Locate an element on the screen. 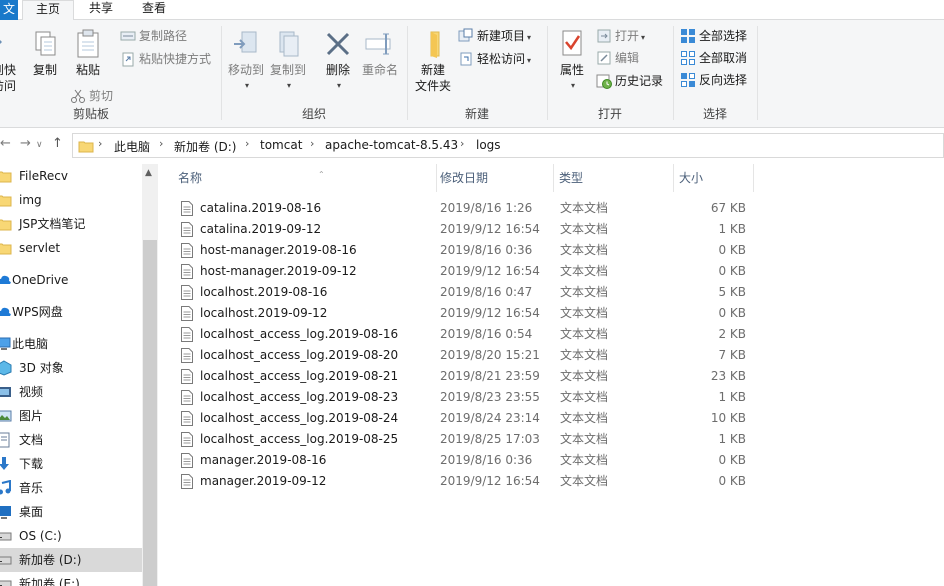  file-modified-date: 2019/8/16 0:47 is located at coordinates (486, 292).